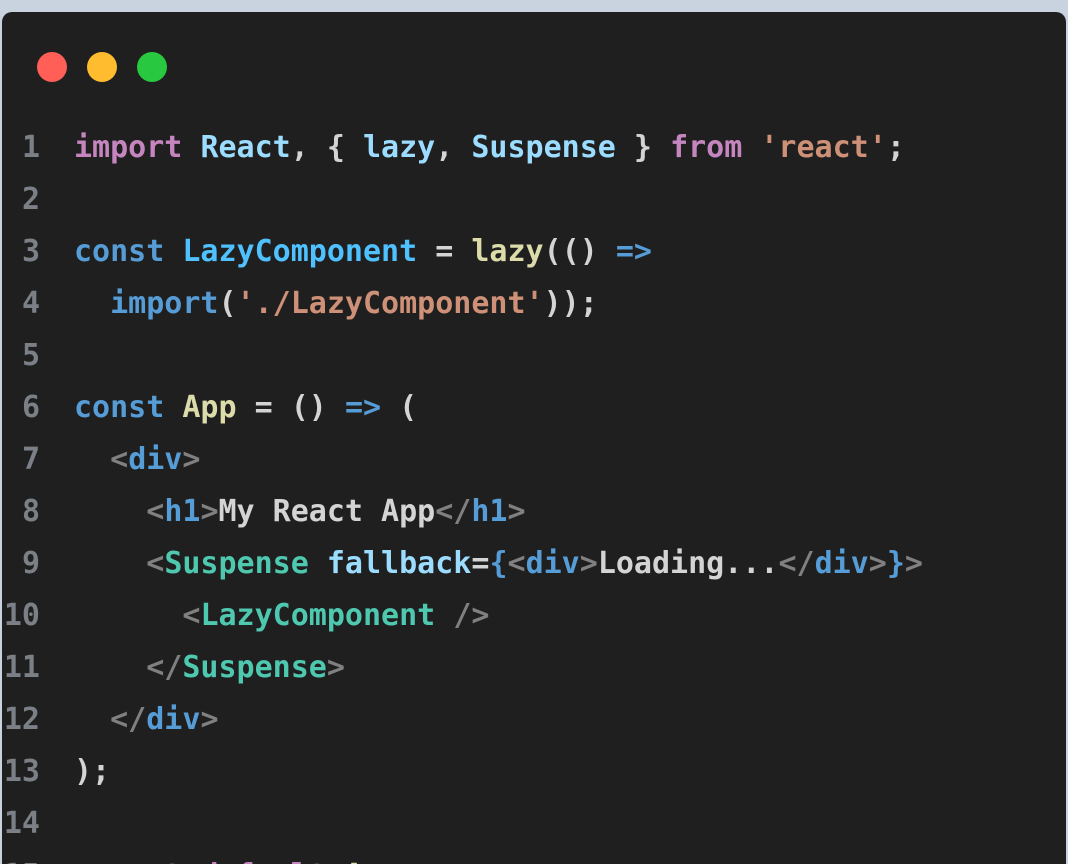  I want to click on line-number: 4, so click(30, 303).